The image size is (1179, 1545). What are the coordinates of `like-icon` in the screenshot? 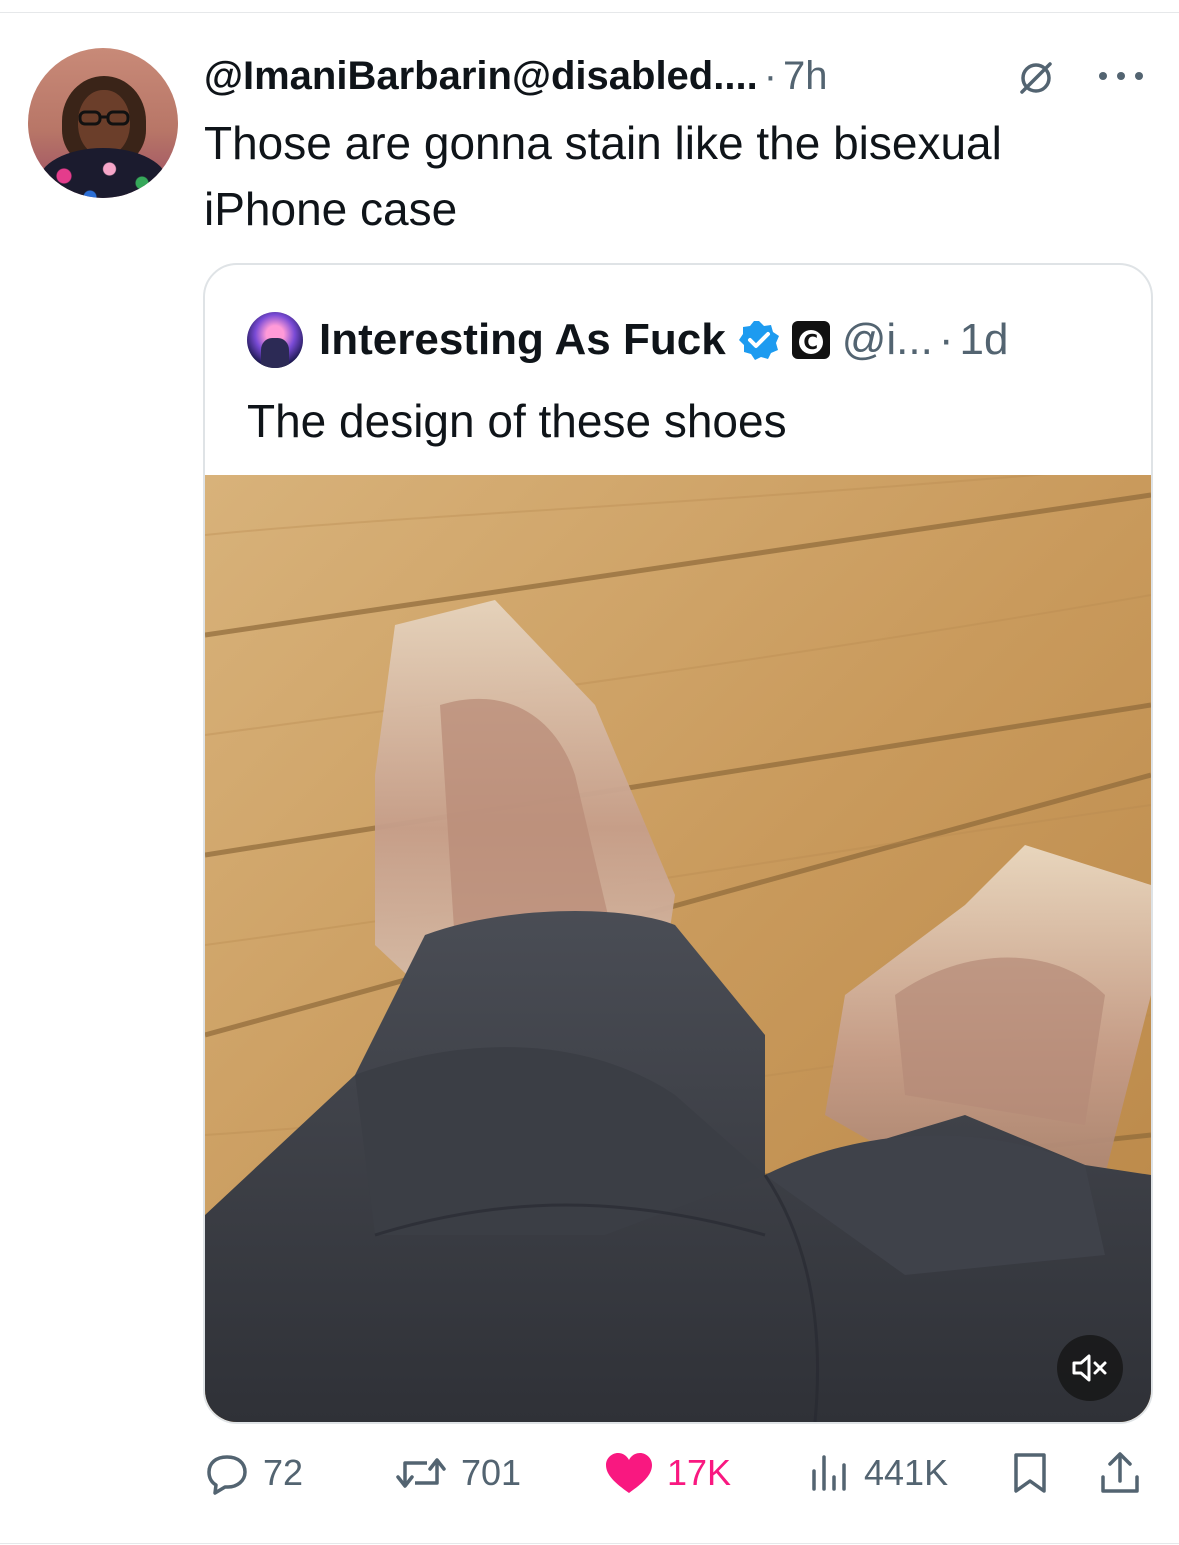 It's located at (629, 1473).